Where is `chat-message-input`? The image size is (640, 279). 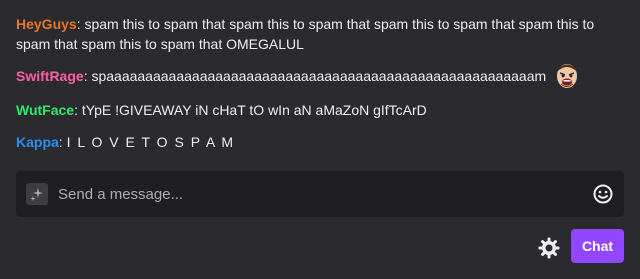
chat-message-input is located at coordinates (318, 194).